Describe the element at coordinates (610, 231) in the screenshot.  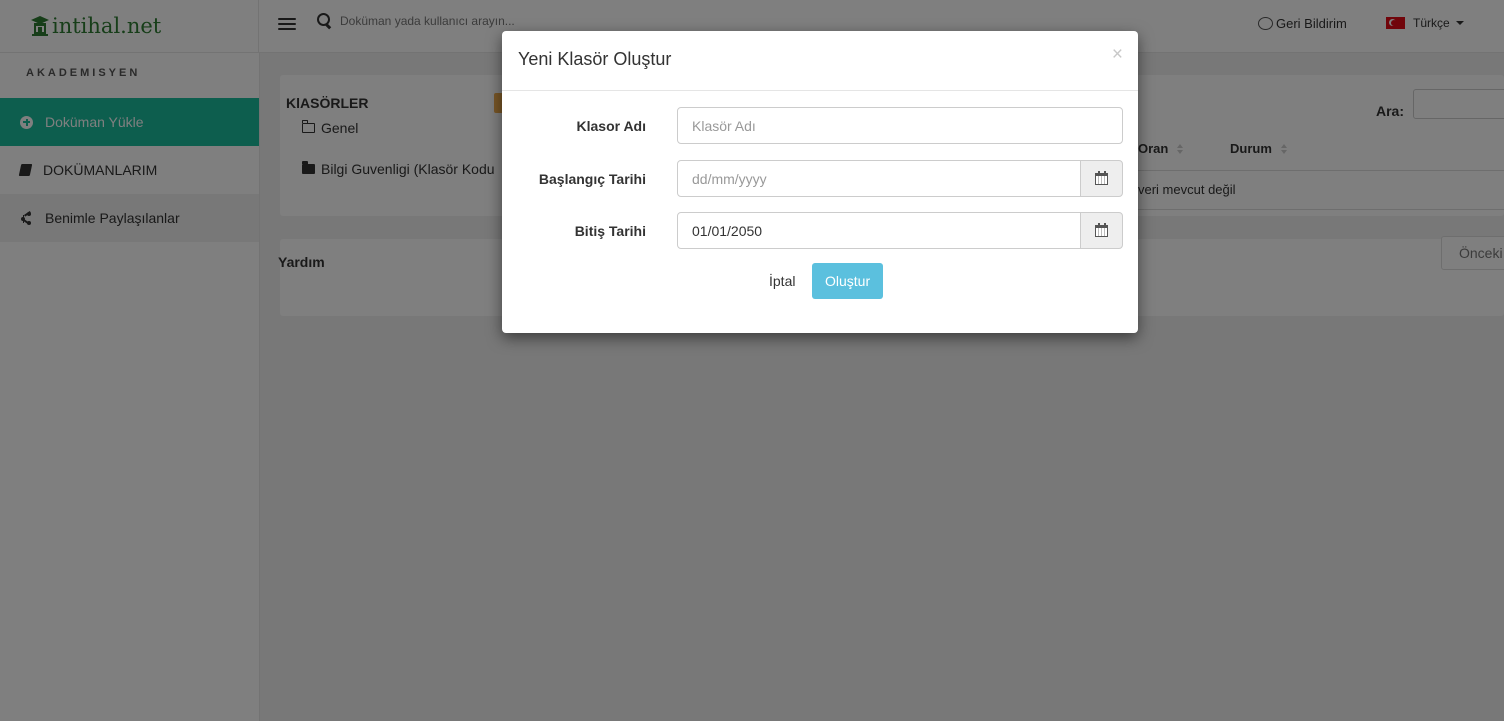
I see `end-date-label: Bitiş Tarihi` at that location.